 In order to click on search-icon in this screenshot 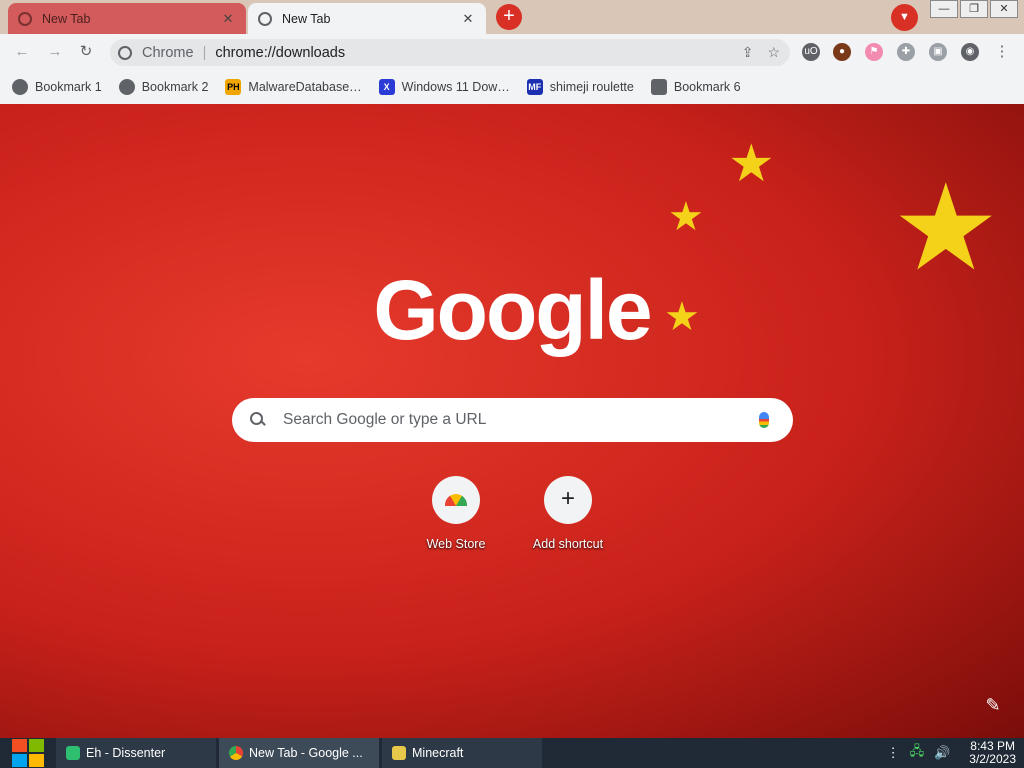, I will do `click(258, 420)`.